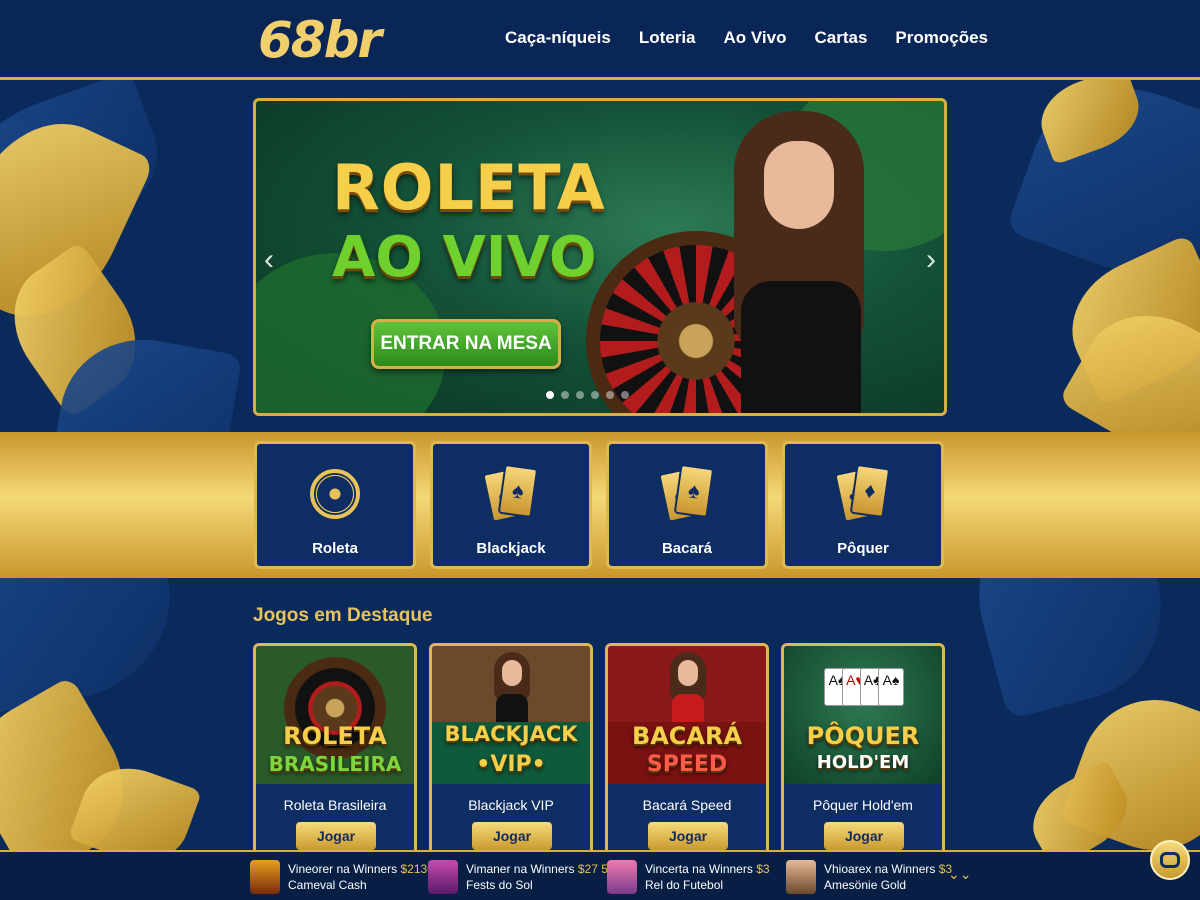 The height and width of the screenshot is (900, 1200). Describe the element at coordinates (511, 749) in the screenshot. I see `game-card-blackjack-vip: BLACKJACK •VIP• Blackjack VIP Jogar` at that location.